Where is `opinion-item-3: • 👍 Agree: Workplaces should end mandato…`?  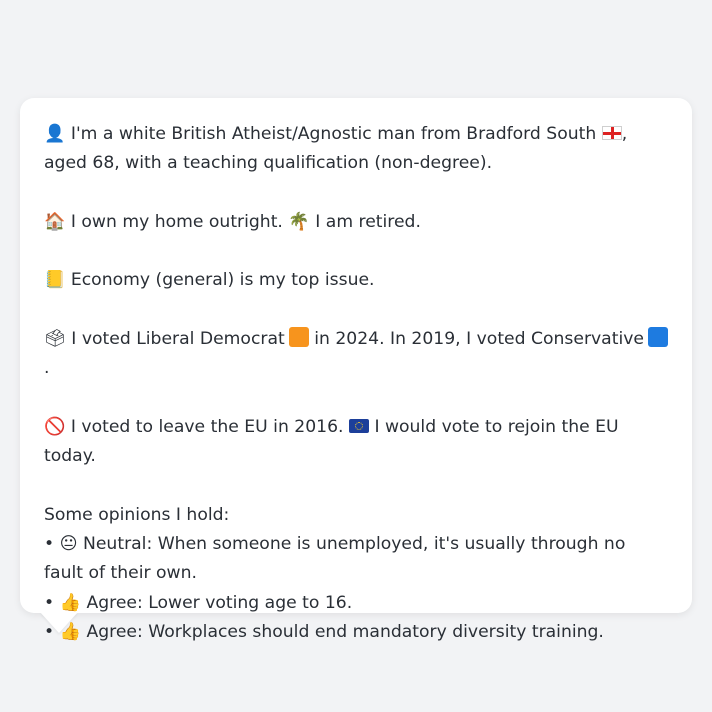
opinion-item-3: • 👍 Agree: Workplaces should end mandato… is located at coordinates (356, 632).